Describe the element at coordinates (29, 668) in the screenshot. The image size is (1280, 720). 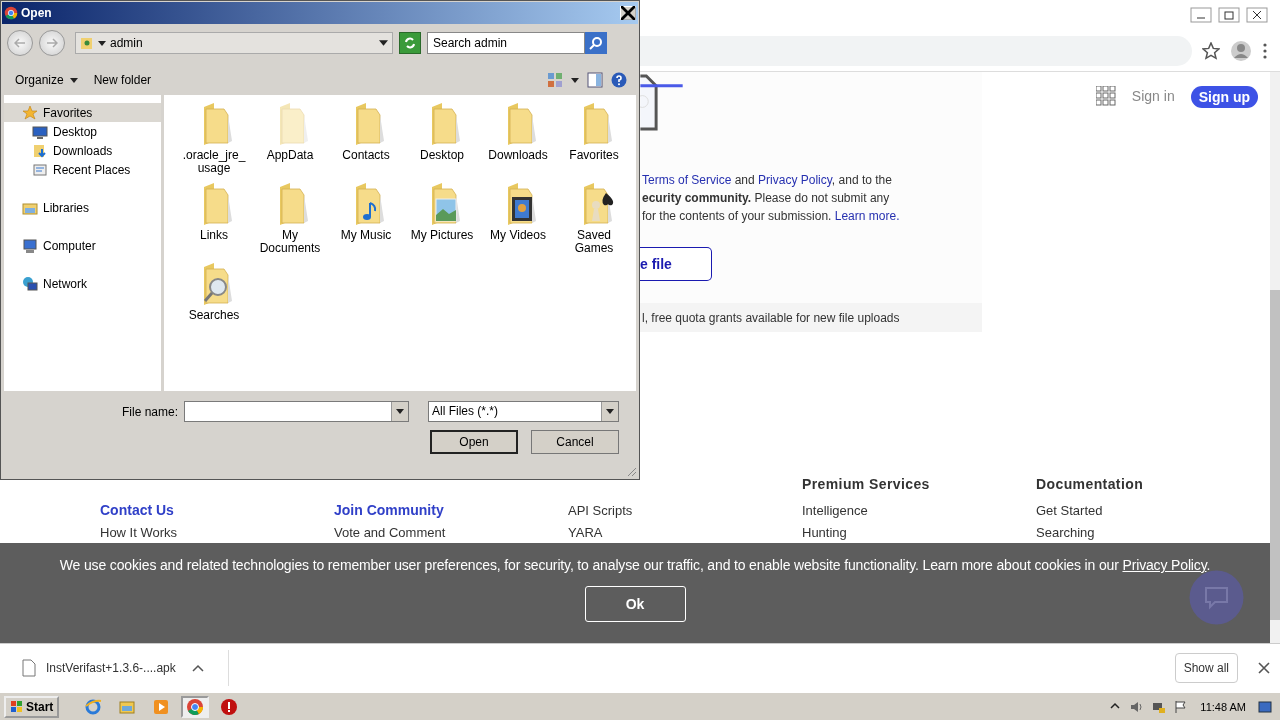
I see `file-icon` at that location.